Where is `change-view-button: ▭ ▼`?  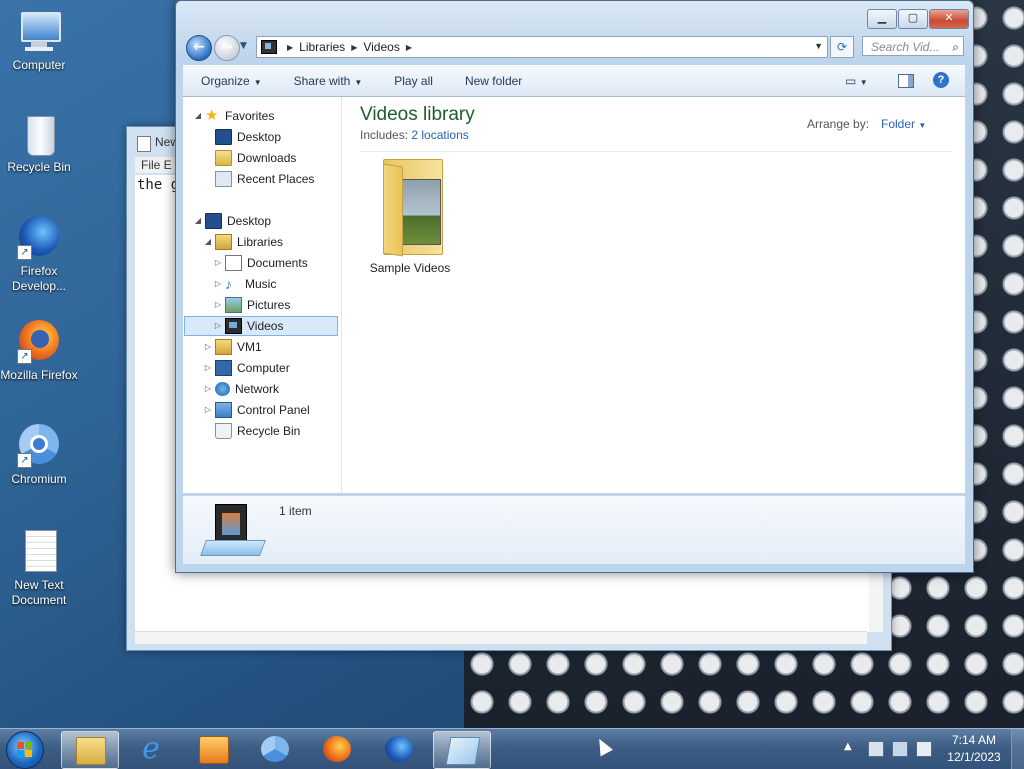
change-view-button: ▭ ▼ is located at coordinates (856, 81).